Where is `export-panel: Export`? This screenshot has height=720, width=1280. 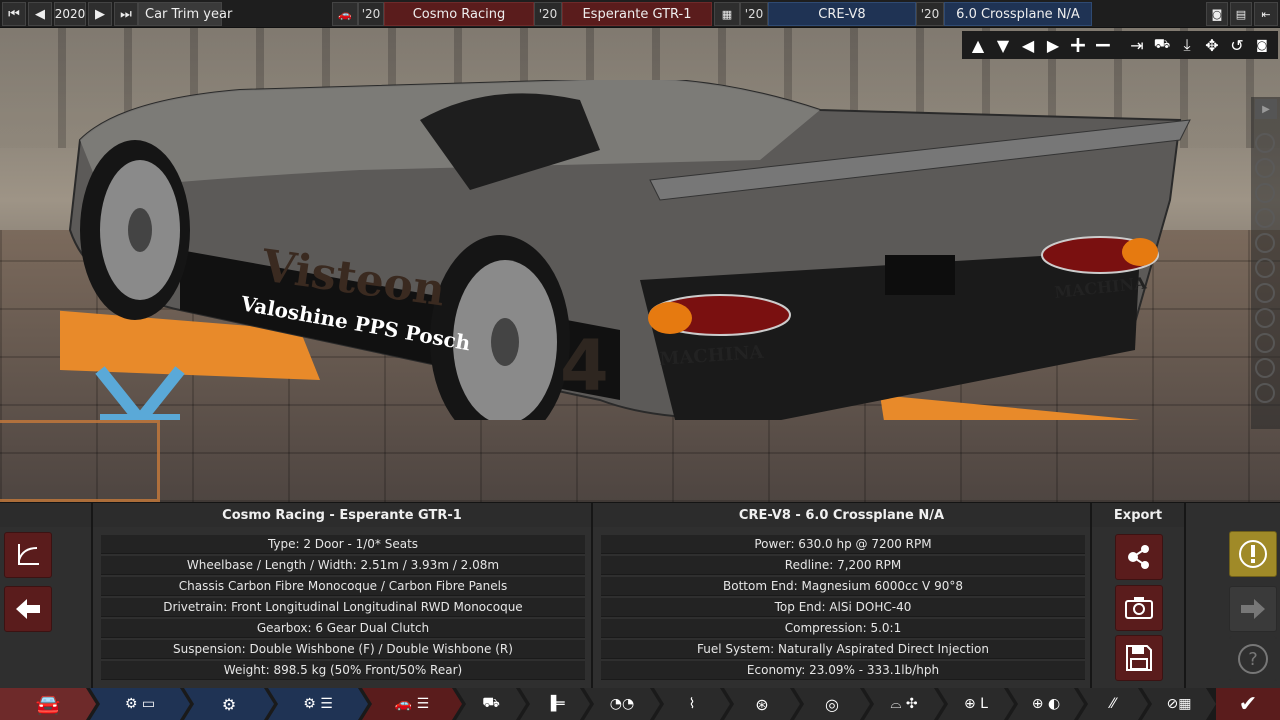
export-panel: Export is located at coordinates (1139, 596).